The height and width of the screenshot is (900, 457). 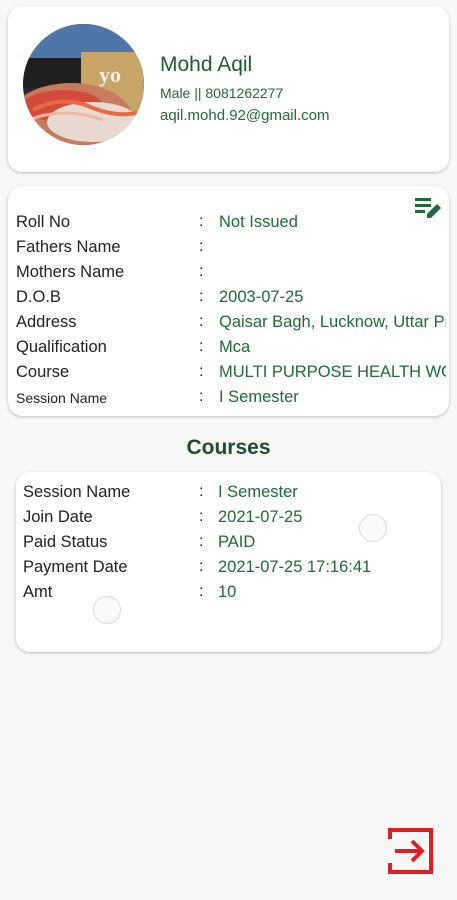 What do you see at coordinates (62, 398) in the screenshot?
I see `detail-label: Session Name` at bounding box center [62, 398].